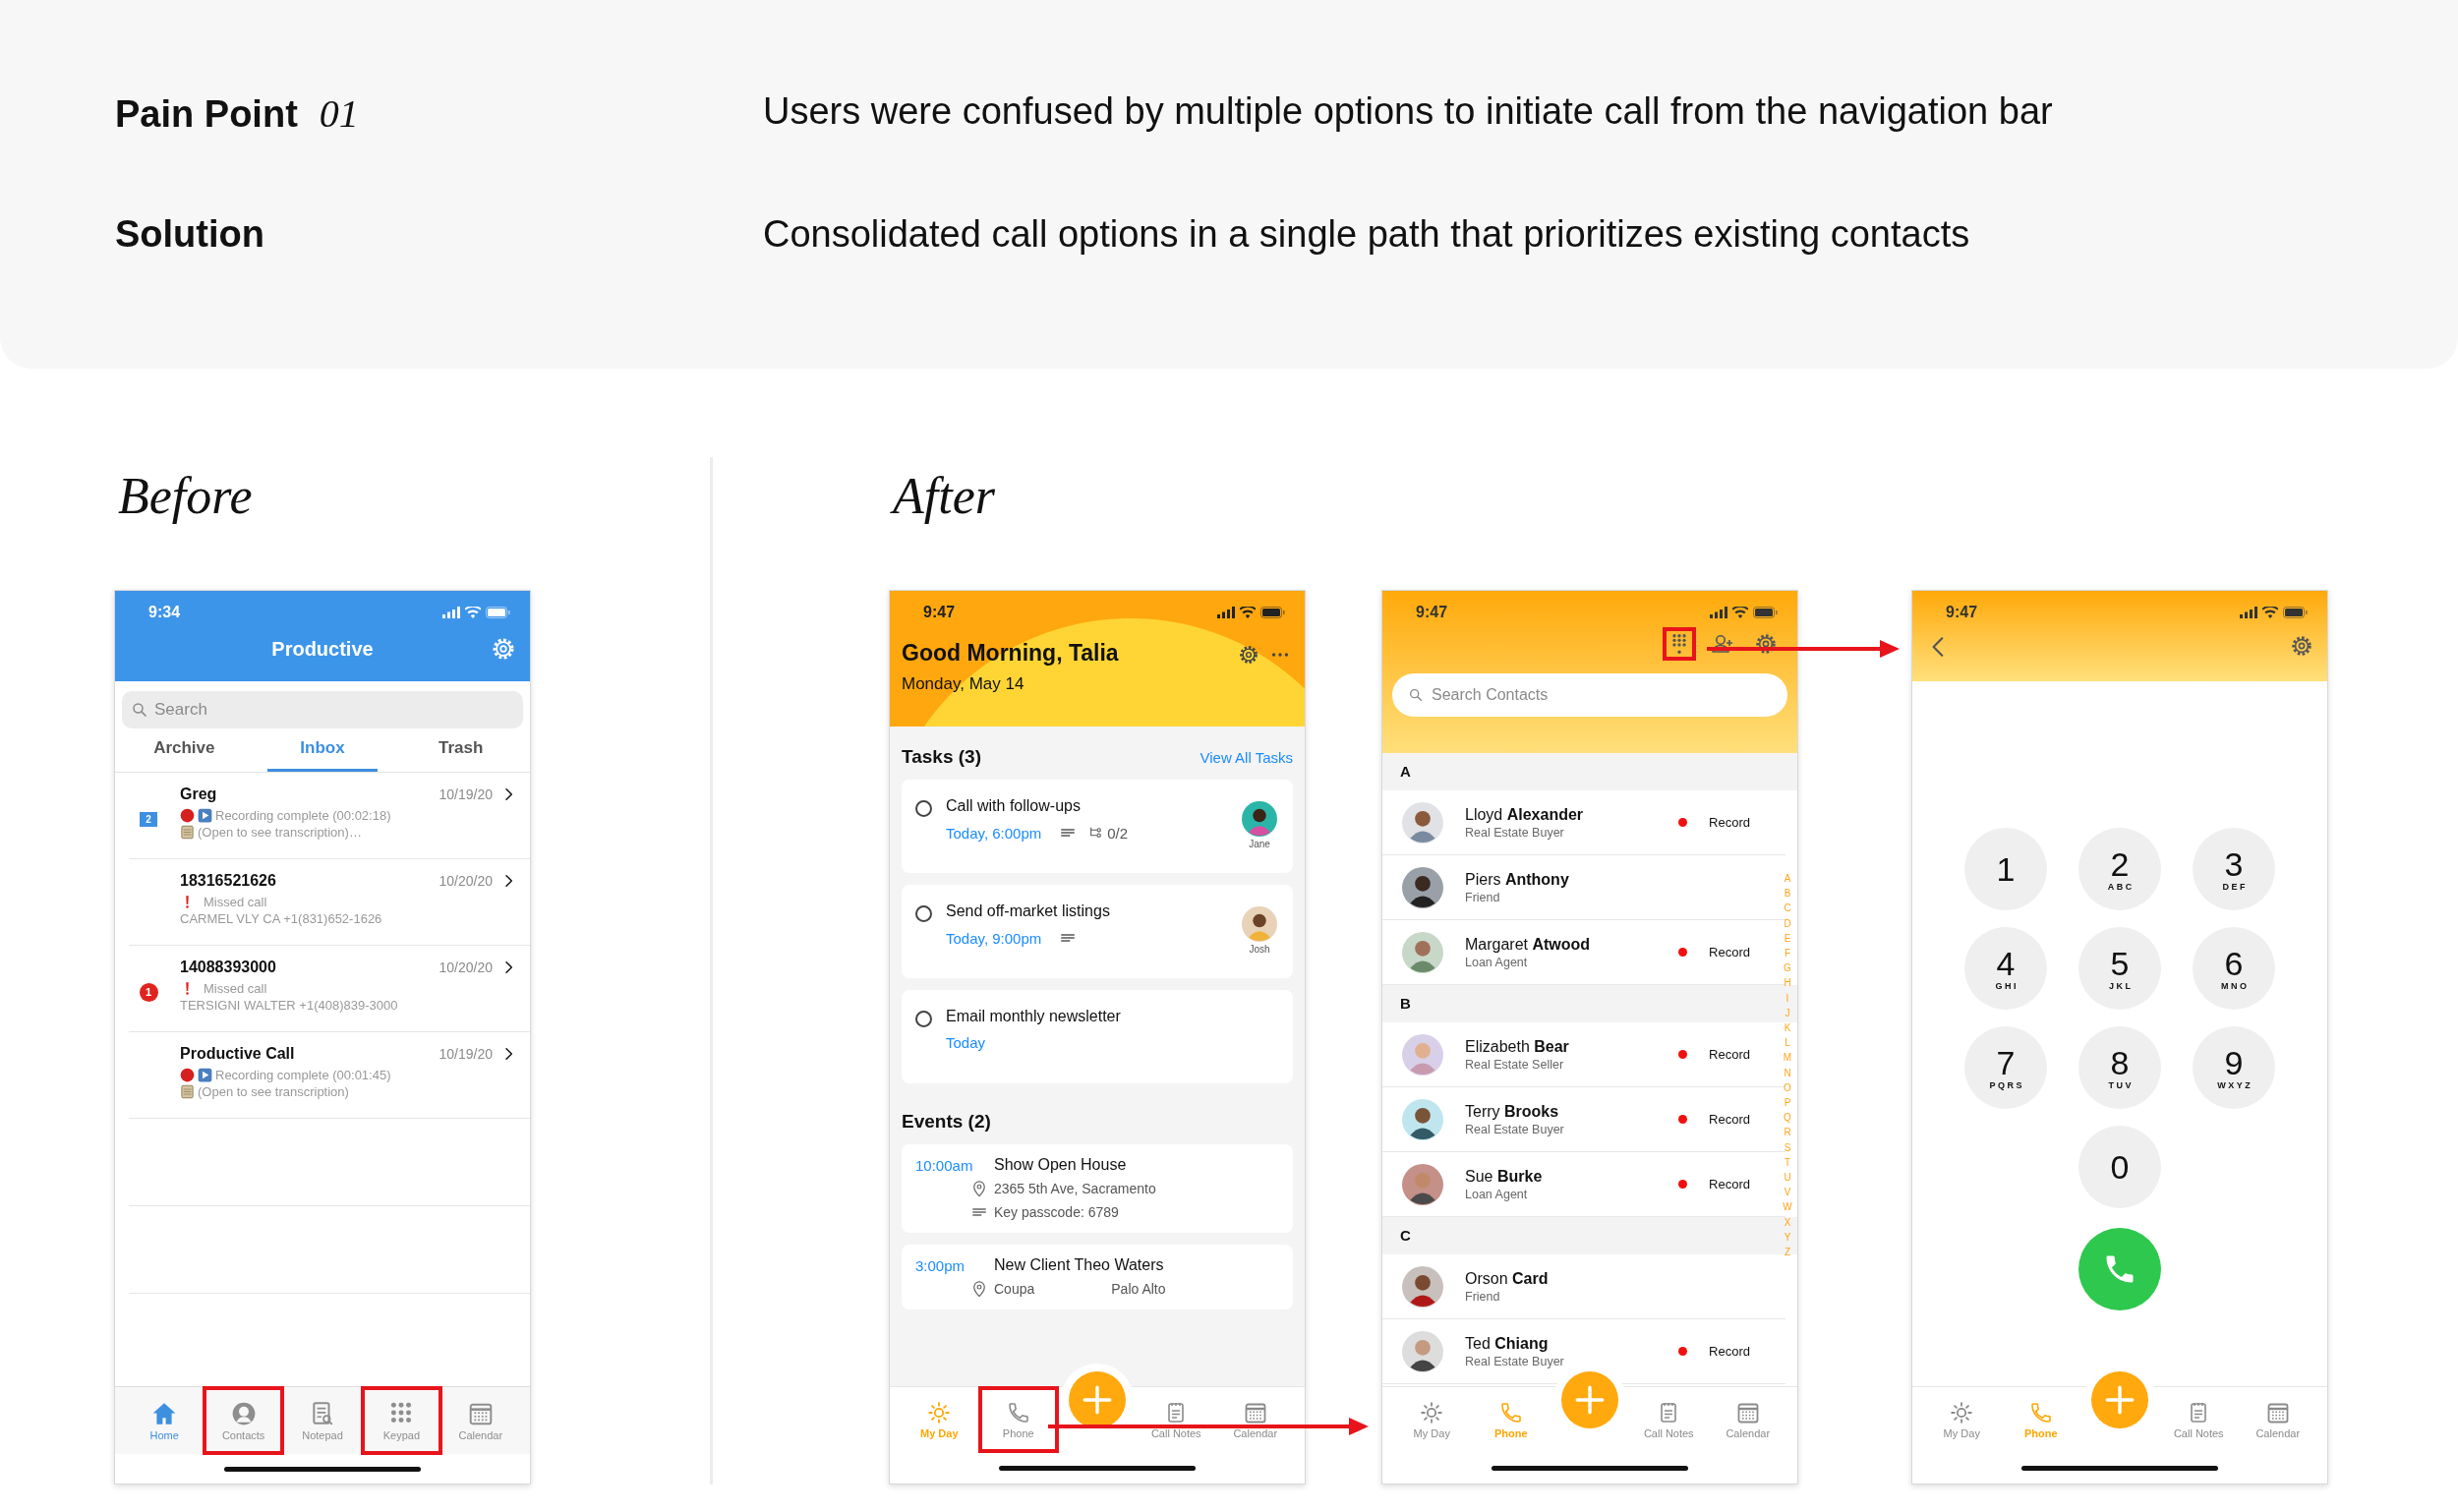  What do you see at coordinates (273, 1091) in the screenshot?
I see `message-detail: (Open to see transcription)` at bounding box center [273, 1091].